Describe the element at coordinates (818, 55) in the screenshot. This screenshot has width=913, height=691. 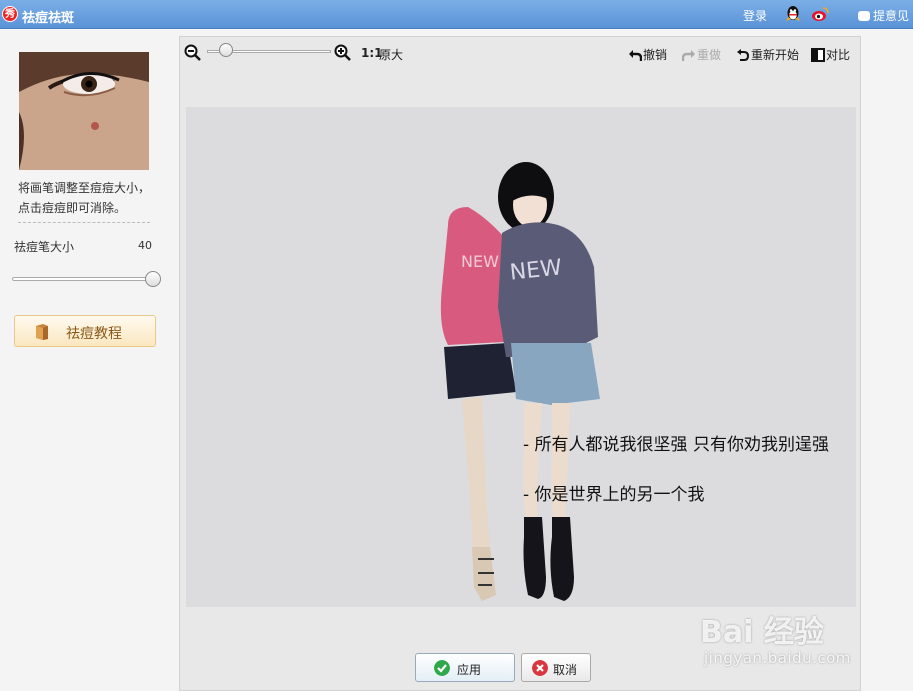
I see `compare-icon` at that location.